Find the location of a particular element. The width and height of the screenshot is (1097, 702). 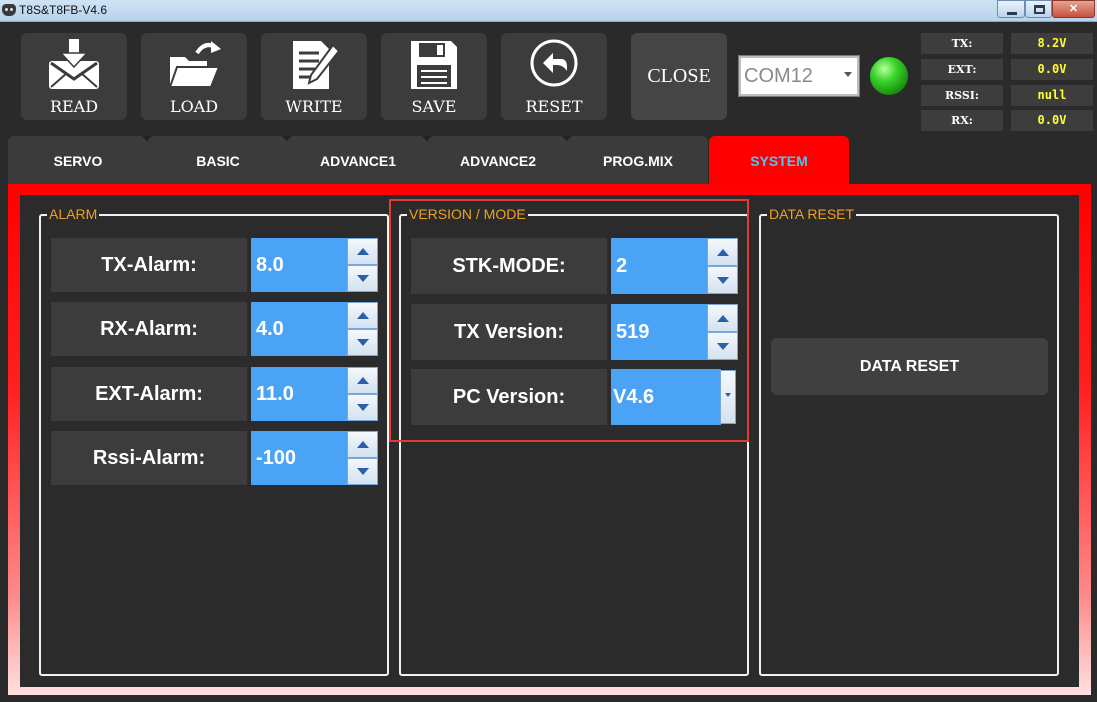

stk-mode-decrement-button is located at coordinates (722, 280).